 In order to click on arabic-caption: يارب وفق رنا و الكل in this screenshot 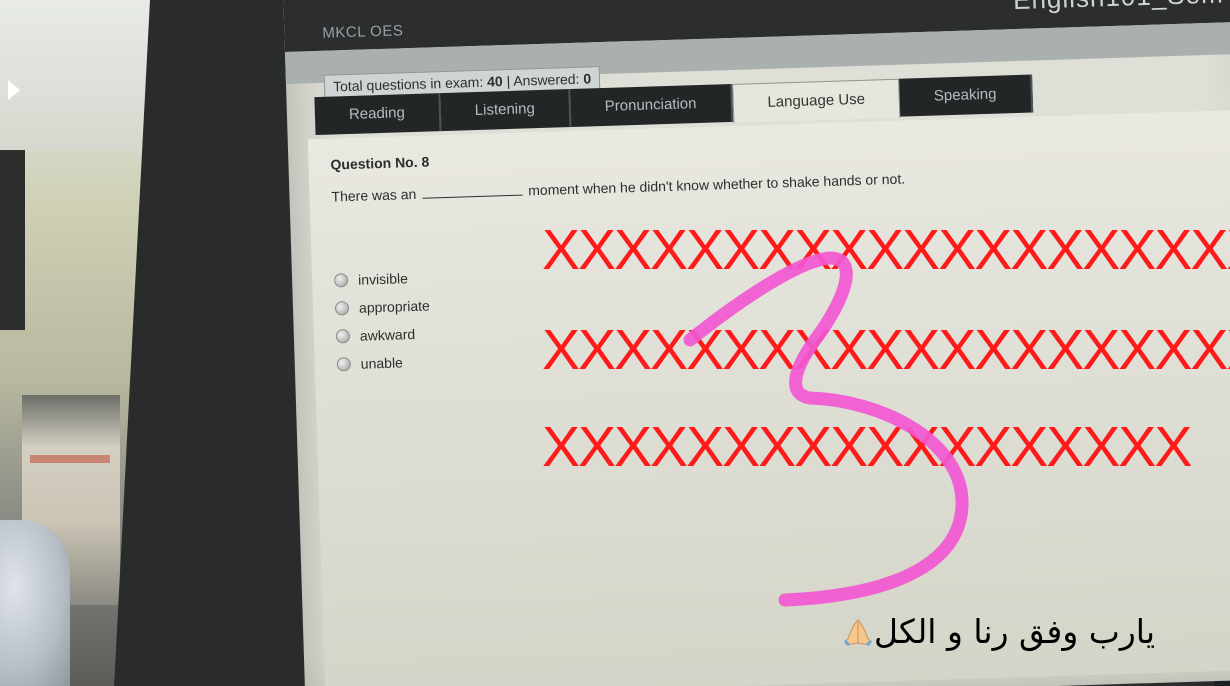, I will do `click(996, 631)`.